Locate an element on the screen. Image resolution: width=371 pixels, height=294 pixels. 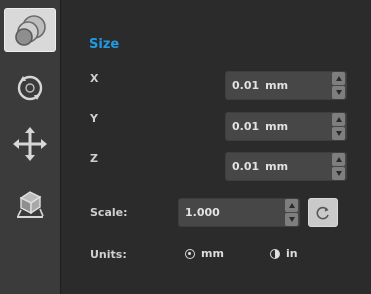
reset-scale-button is located at coordinates (323, 212).